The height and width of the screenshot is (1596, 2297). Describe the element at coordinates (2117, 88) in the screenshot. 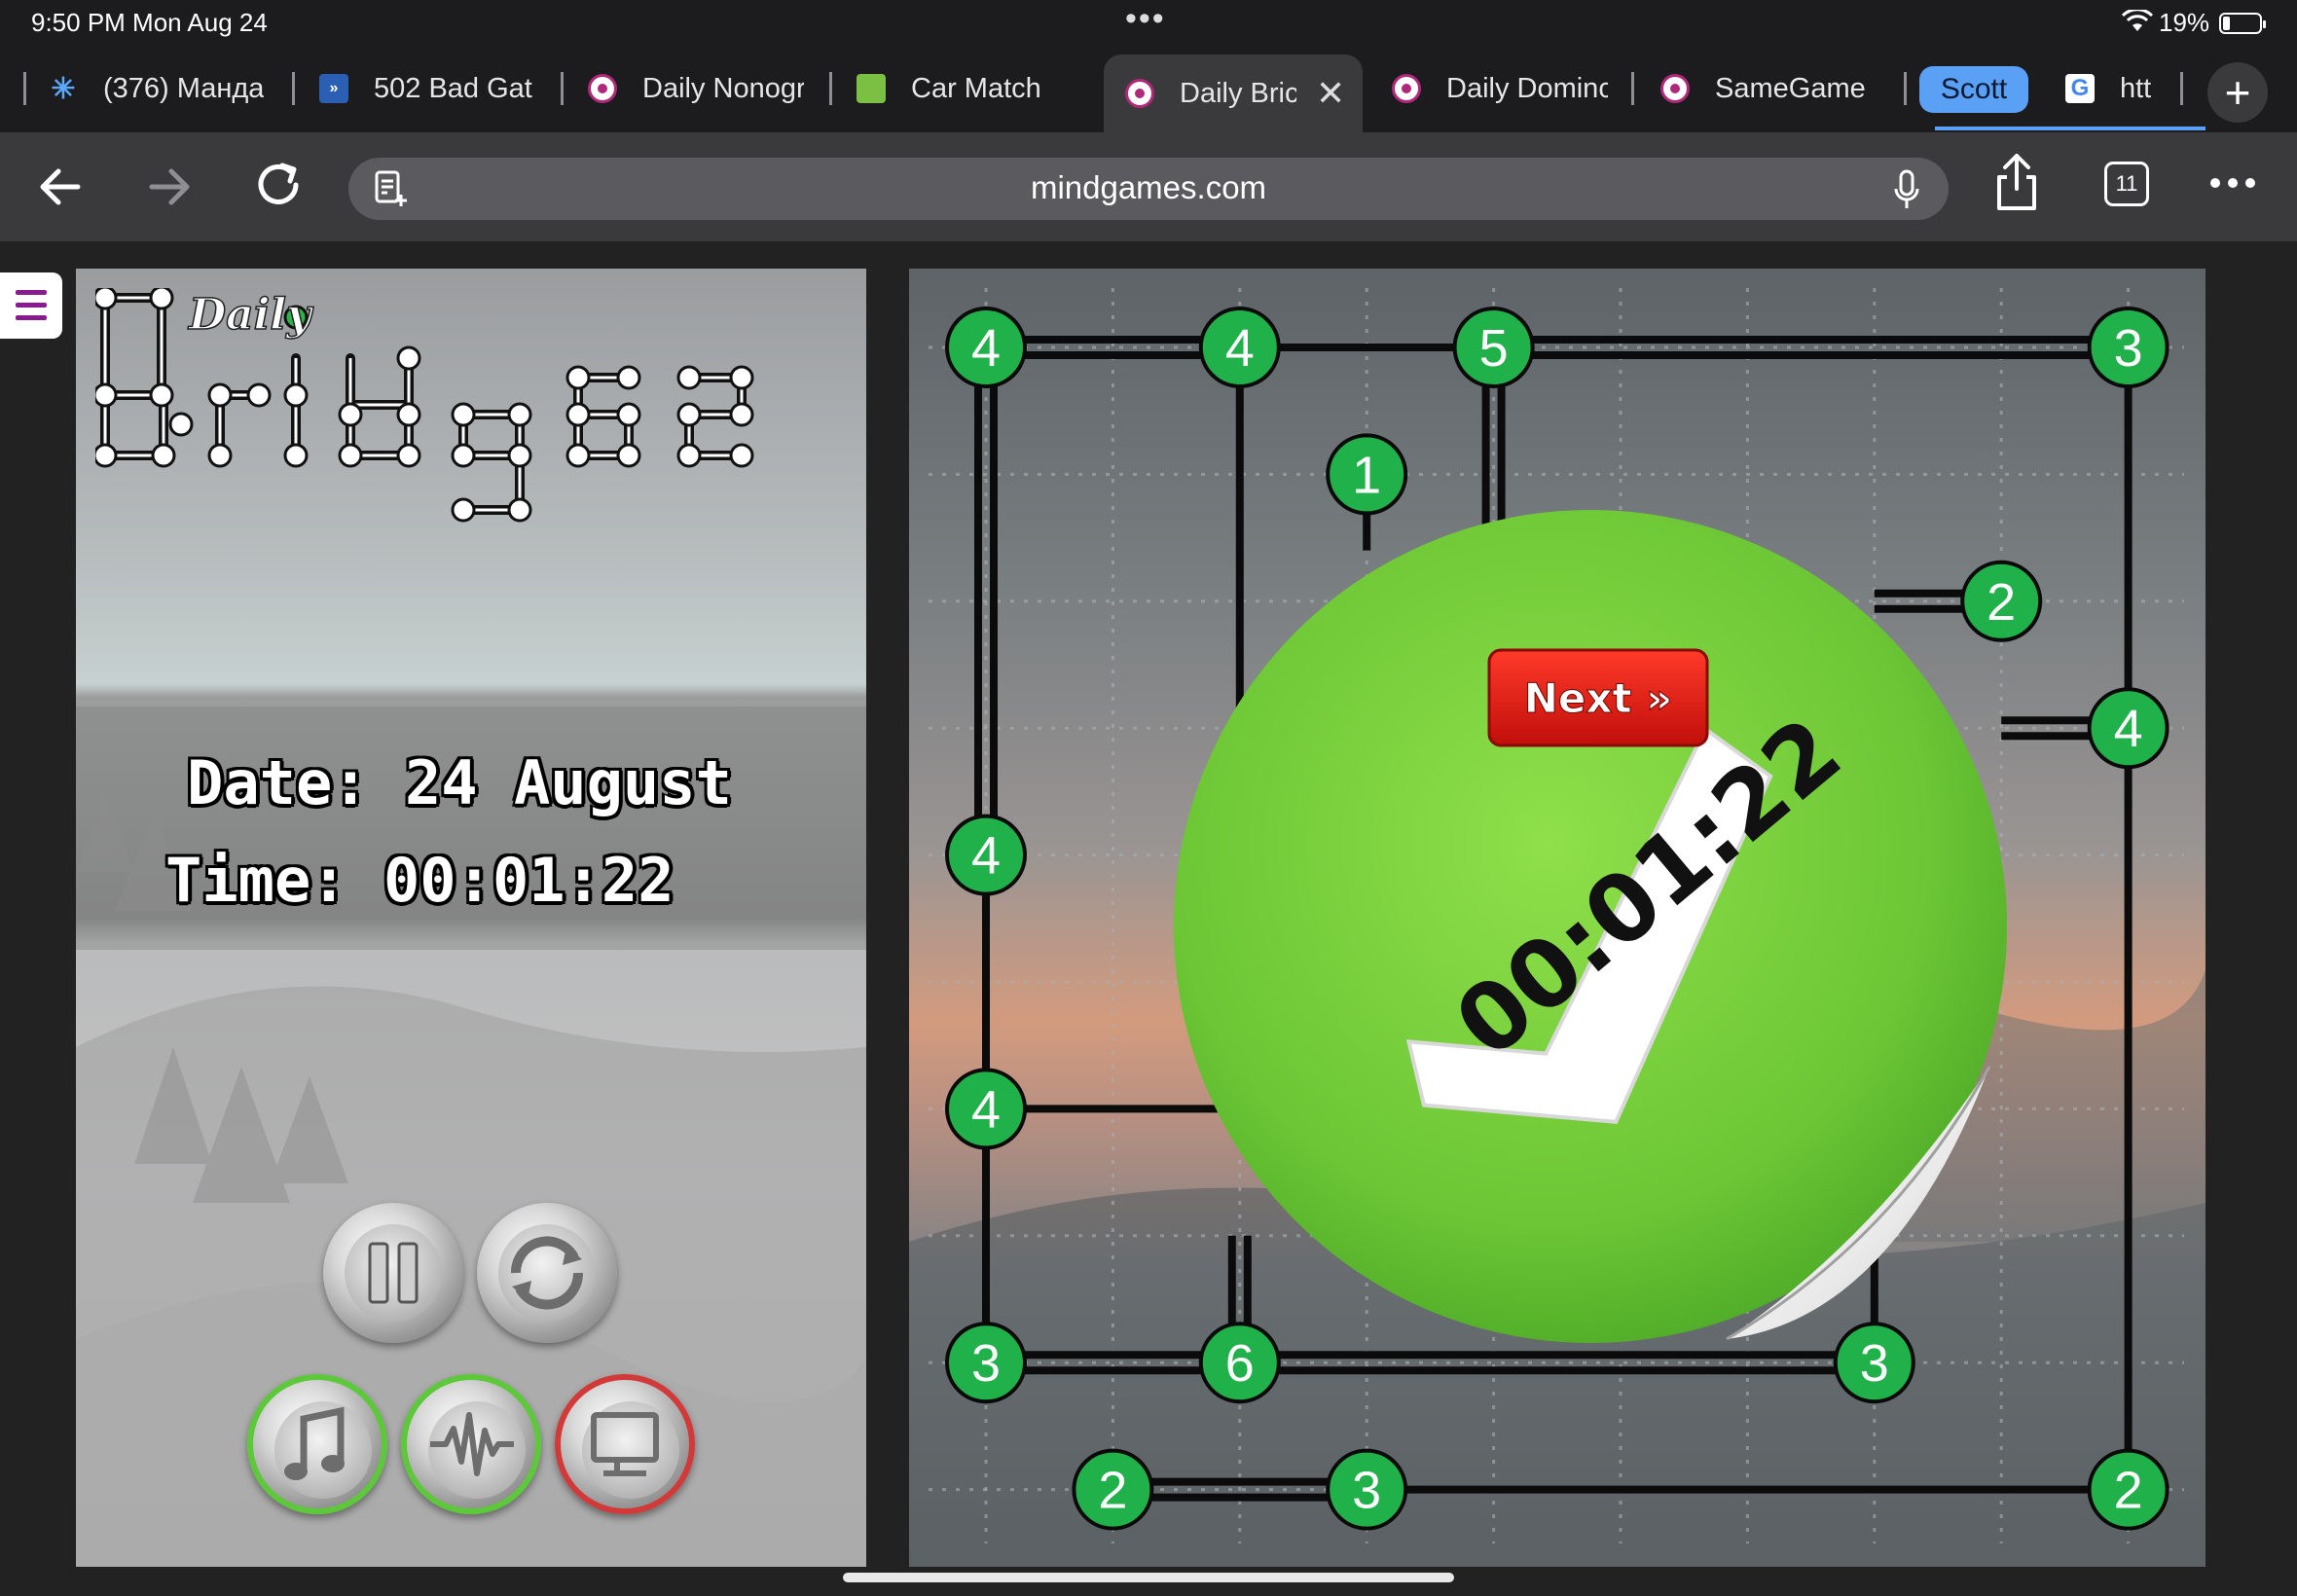

I see `tab-google: G htt` at that location.